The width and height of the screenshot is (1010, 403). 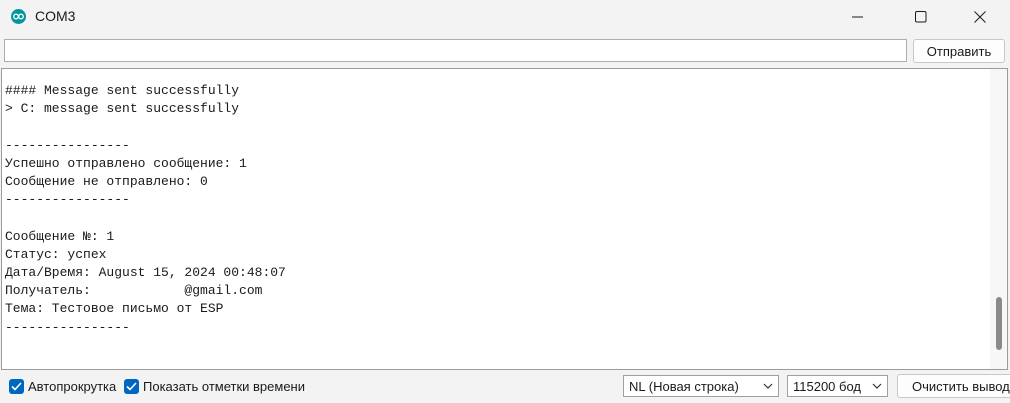 I want to click on minimize-button, so click(x=858, y=17).